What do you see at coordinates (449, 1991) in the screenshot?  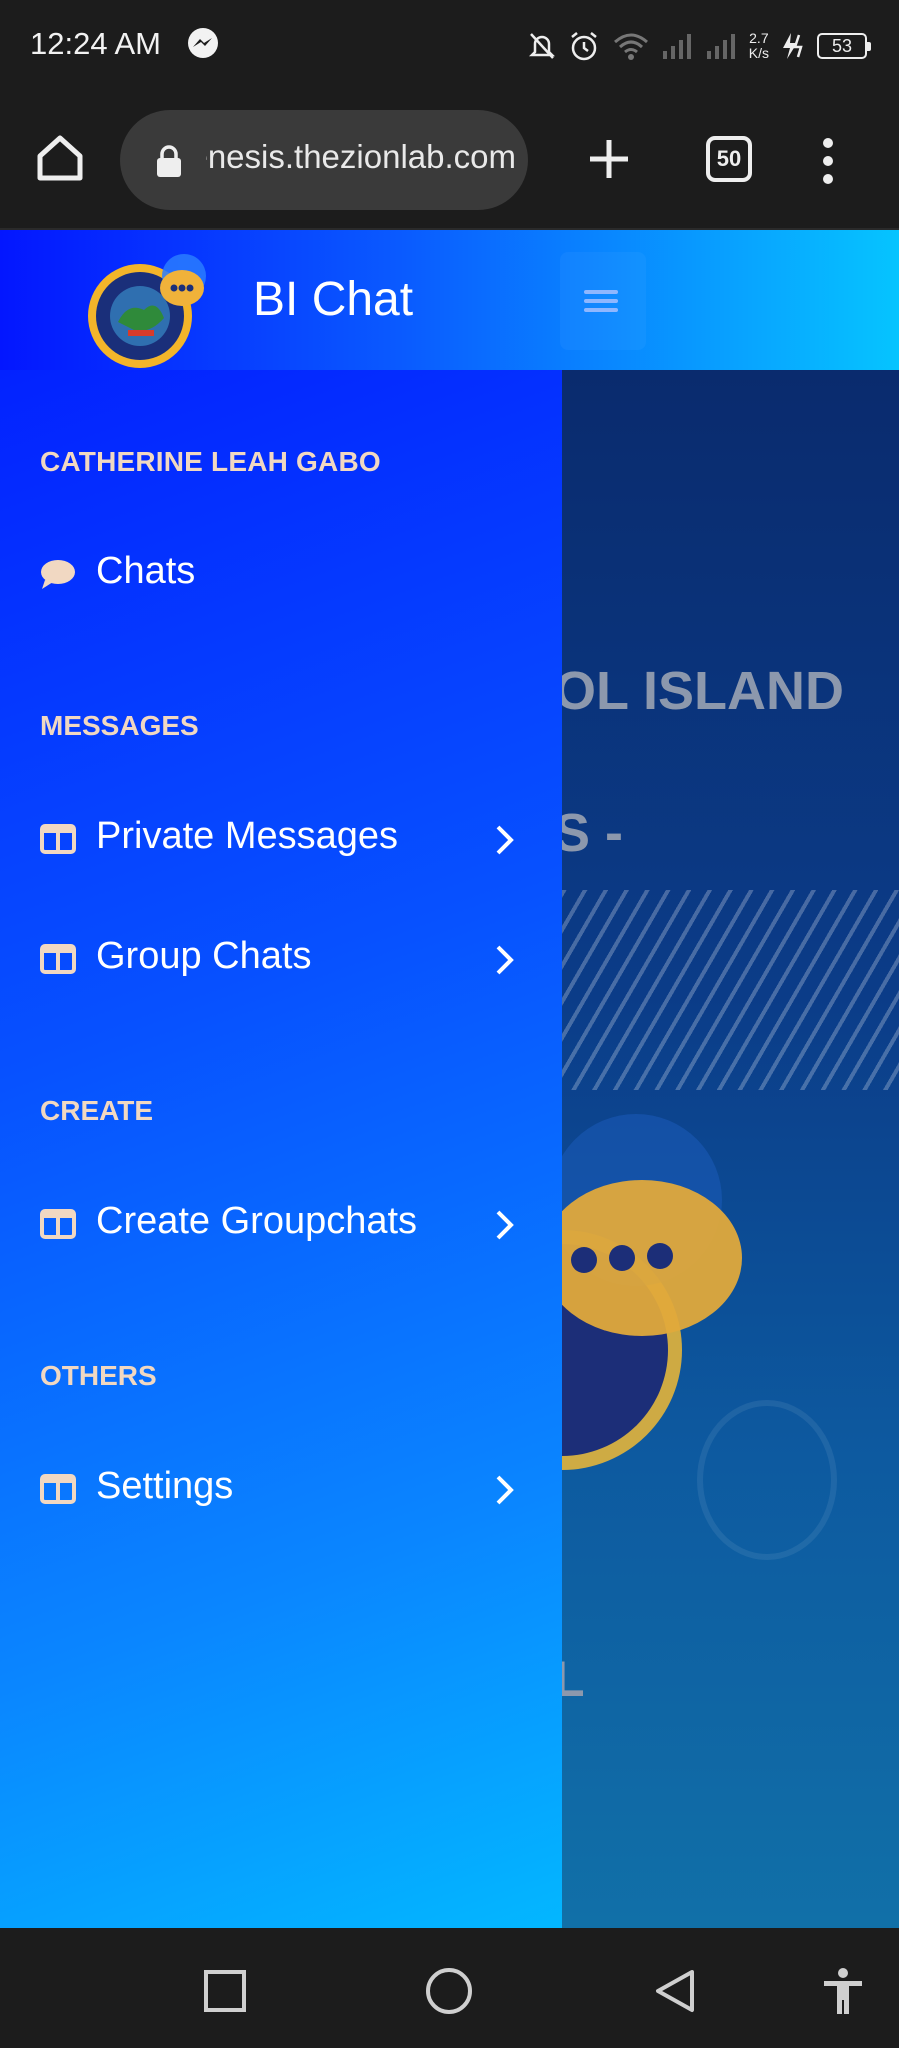 I see `home-circle-icon` at bounding box center [449, 1991].